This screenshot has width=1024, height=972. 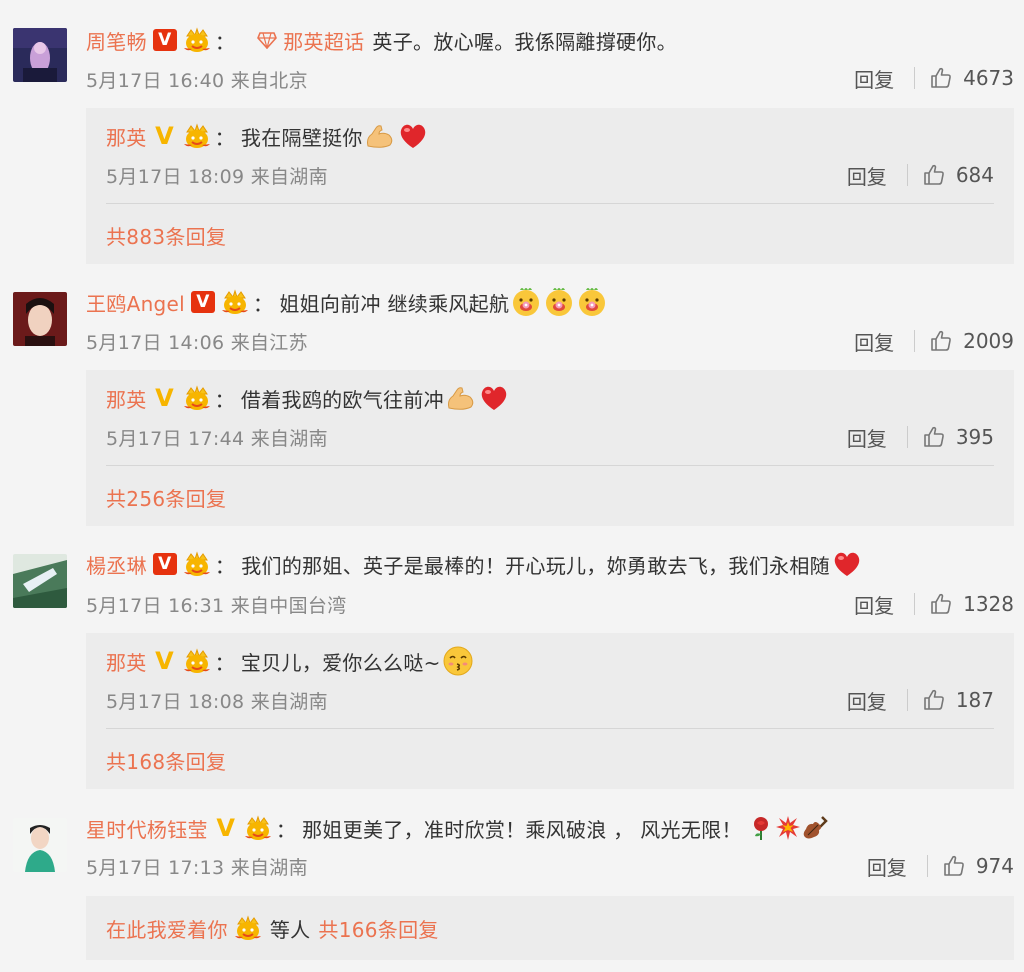 I want to click on like-count: 1328, so click(x=988, y=604).